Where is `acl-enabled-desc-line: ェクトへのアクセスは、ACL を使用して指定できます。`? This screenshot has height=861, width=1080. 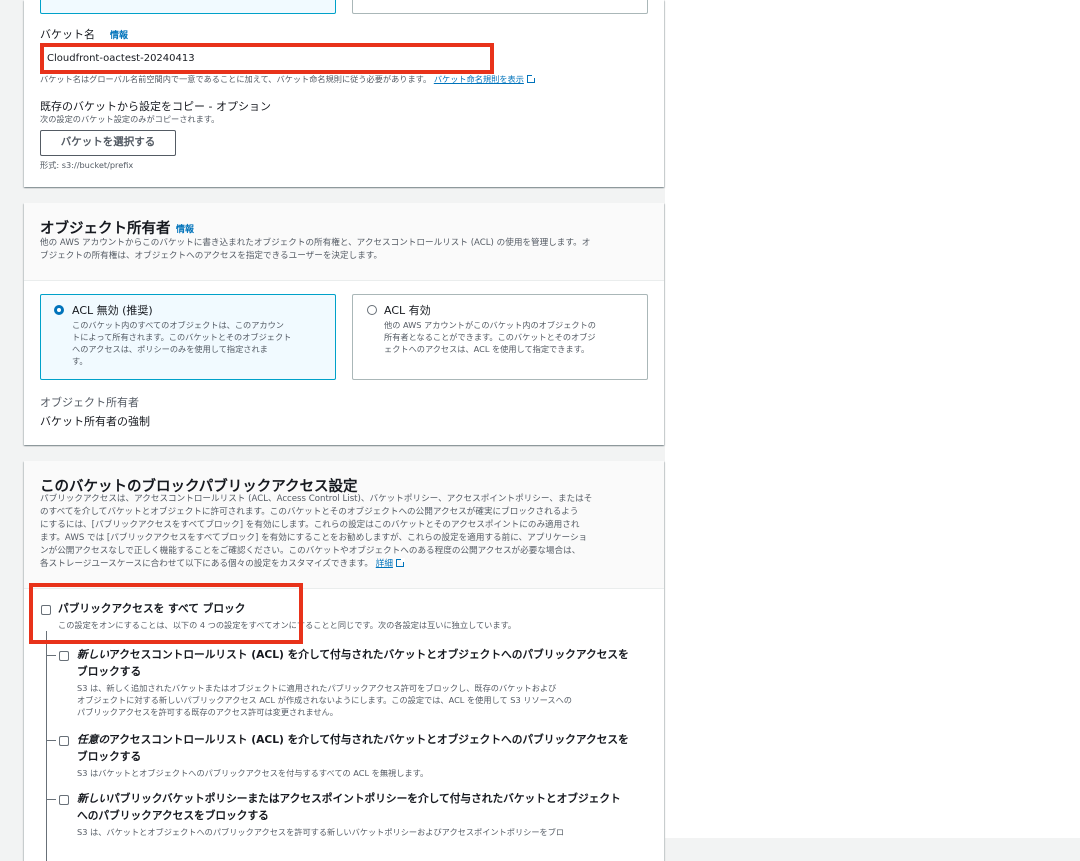
acl-enabled-desc-line: ェクトへのアクセスは、ACL を使用して指定できます。 is located at coordinates (487, 349).